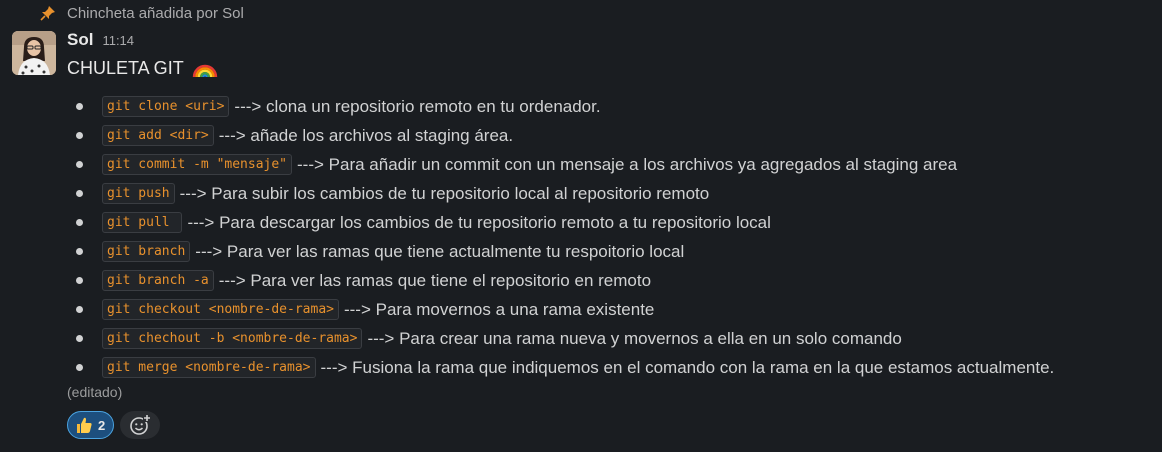 Image resolution: width=1162 pixels, height=452 pixels. Describe the element at coordinates (84, 425) in the screenshot. I see `thumbs-up-icon` at that location.